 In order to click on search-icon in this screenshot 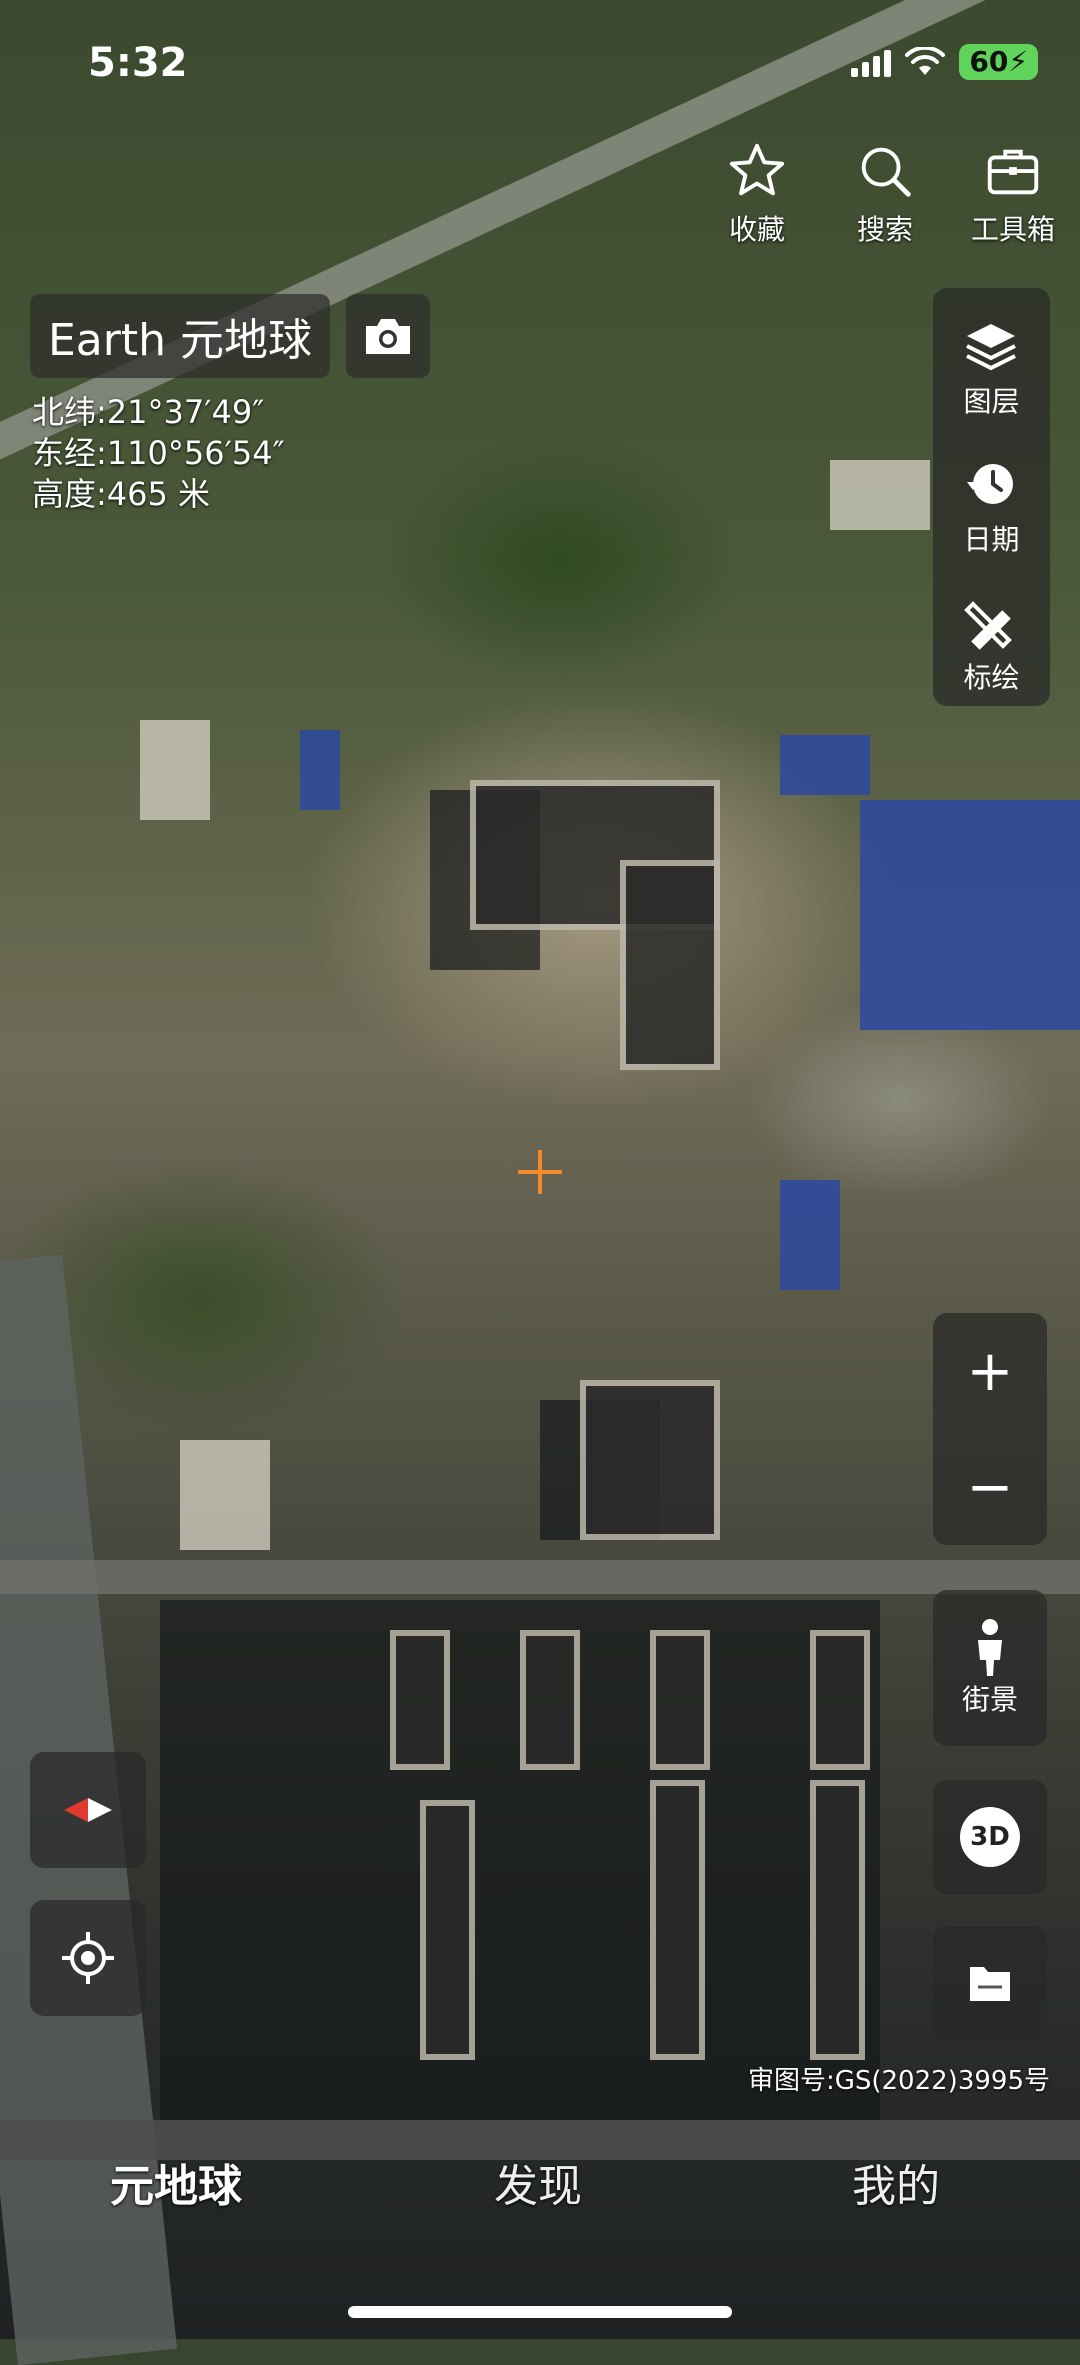, I will do `click(886, 172)`.